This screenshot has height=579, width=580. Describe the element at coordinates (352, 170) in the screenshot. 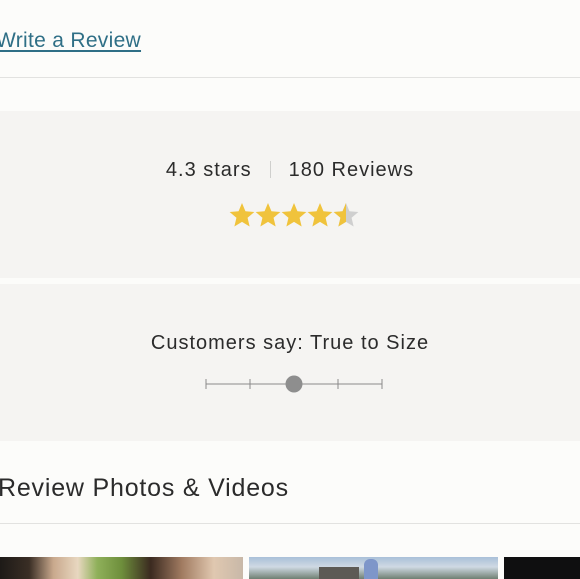

I see `review-count: 180 Reviews` at that location.